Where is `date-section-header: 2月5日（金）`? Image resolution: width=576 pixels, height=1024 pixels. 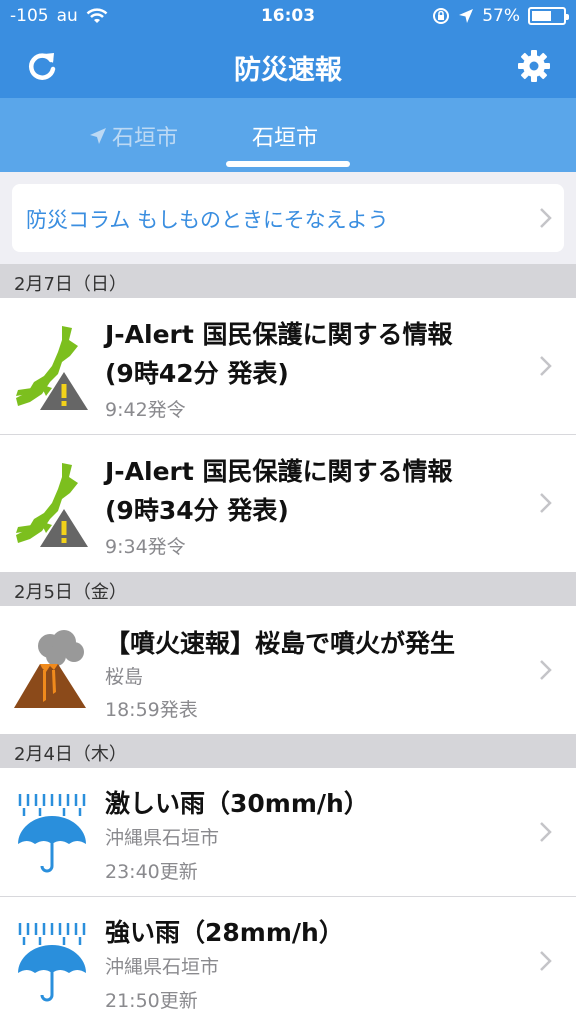 date-section-header: 2月5日（金） is located at coordinates (288, 589).